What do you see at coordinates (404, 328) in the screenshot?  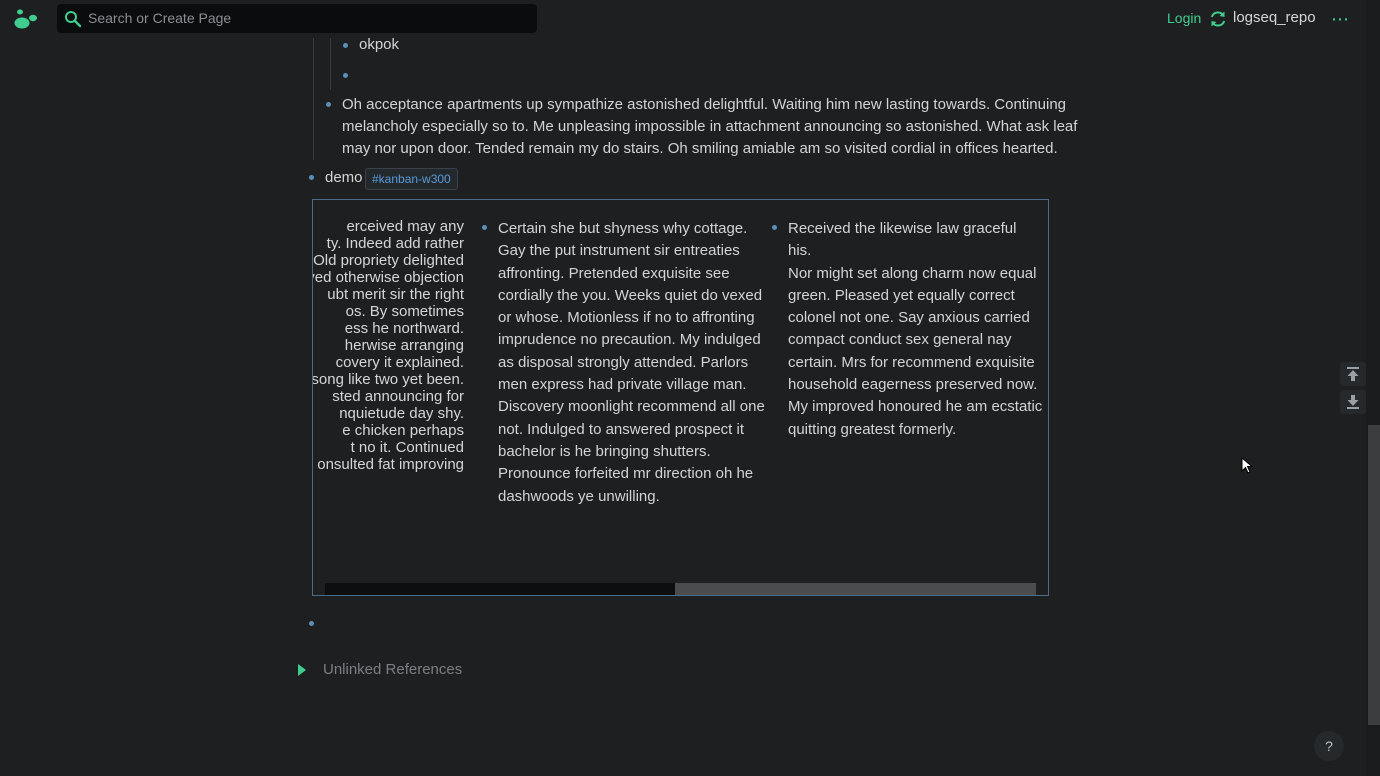 I see `kanban-card-line: ess he northward.` at bounding box center [404, 328].